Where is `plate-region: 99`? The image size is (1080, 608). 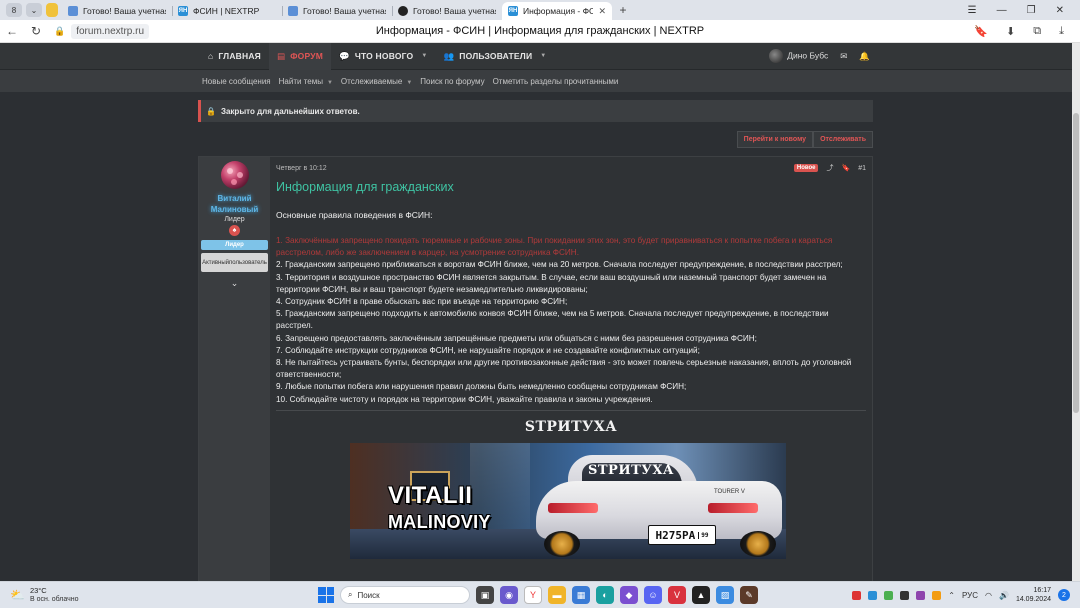 plate-region: 99 is located at coordinates (703, 535).